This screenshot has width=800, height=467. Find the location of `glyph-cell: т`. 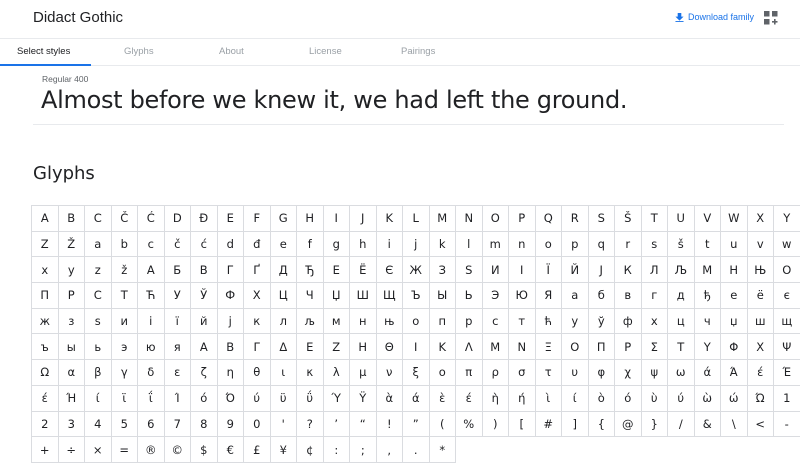

glyph-cell: т is located at coordinates (522, 321).